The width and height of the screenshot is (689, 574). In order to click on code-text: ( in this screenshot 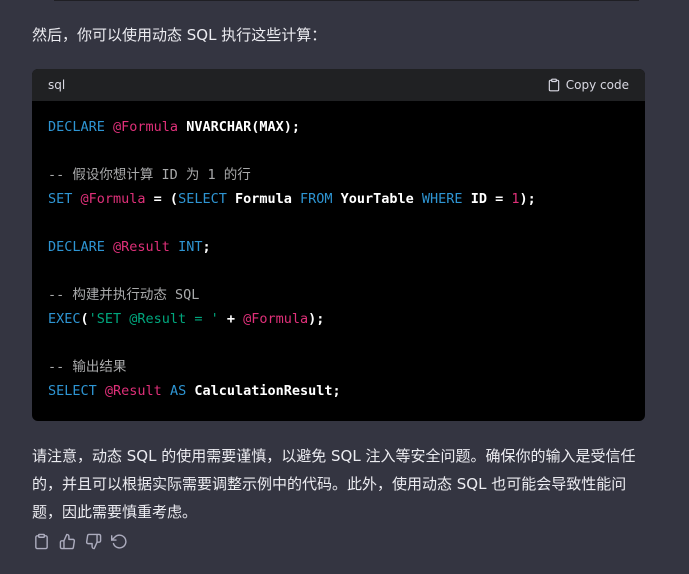, I will do `click(84, 319)`.